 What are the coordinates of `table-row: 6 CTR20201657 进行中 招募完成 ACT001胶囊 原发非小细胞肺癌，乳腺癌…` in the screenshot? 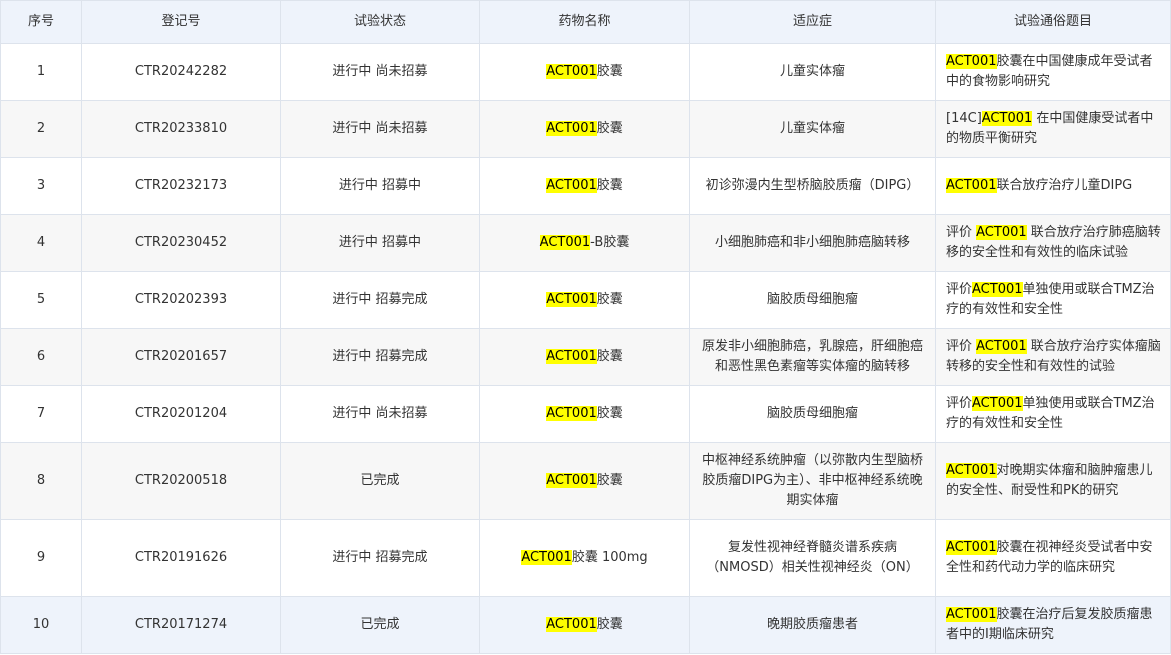 It's located at (585, 357).